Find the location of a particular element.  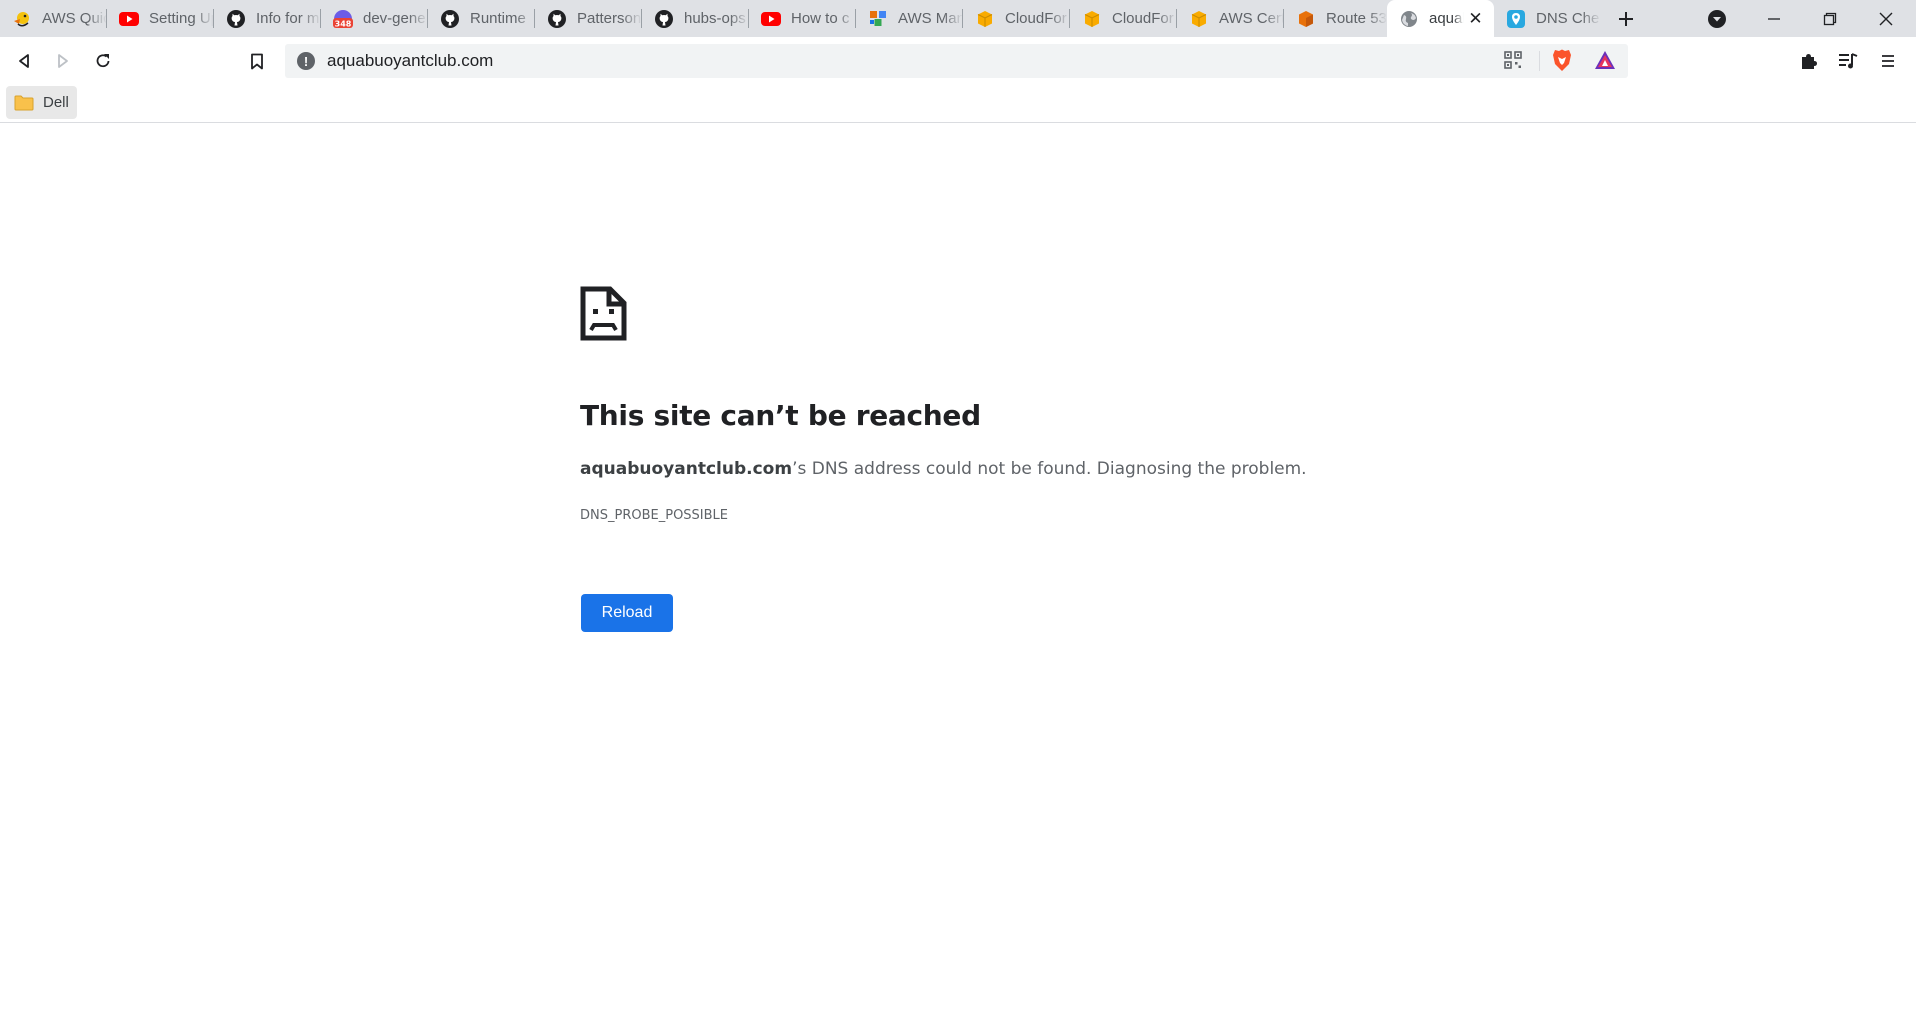

brave-shields-button is located at coordinates (1562, 60).